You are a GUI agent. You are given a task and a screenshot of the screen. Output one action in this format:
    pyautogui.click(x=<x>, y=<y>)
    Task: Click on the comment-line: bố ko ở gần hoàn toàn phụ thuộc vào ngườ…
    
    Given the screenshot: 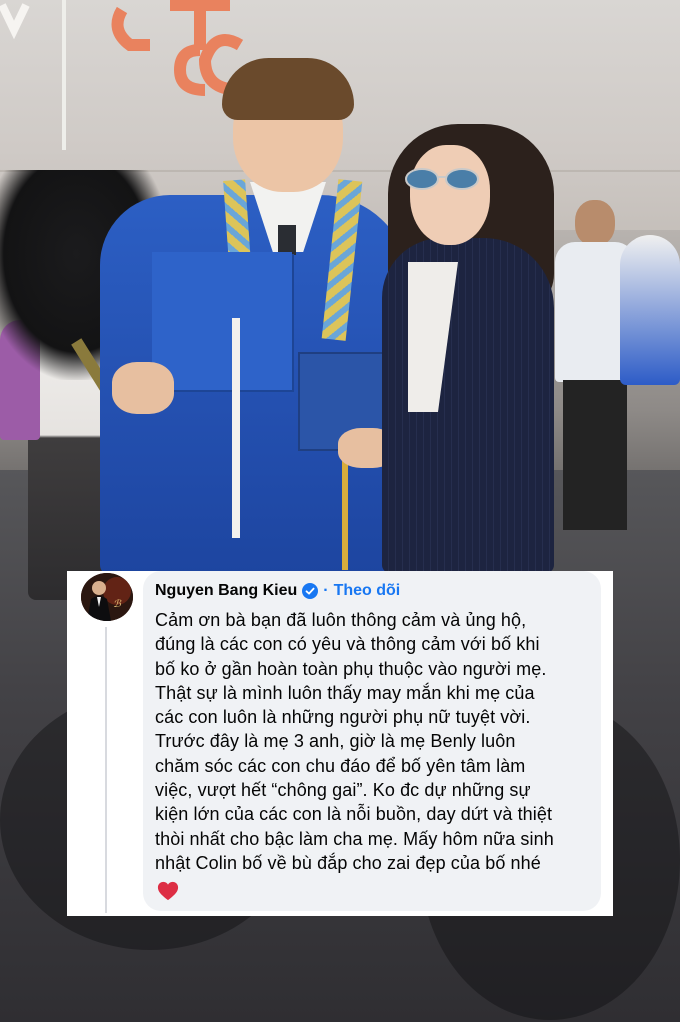 What is the action you would take?
    pyautogui.click(x=351, y=668)
    